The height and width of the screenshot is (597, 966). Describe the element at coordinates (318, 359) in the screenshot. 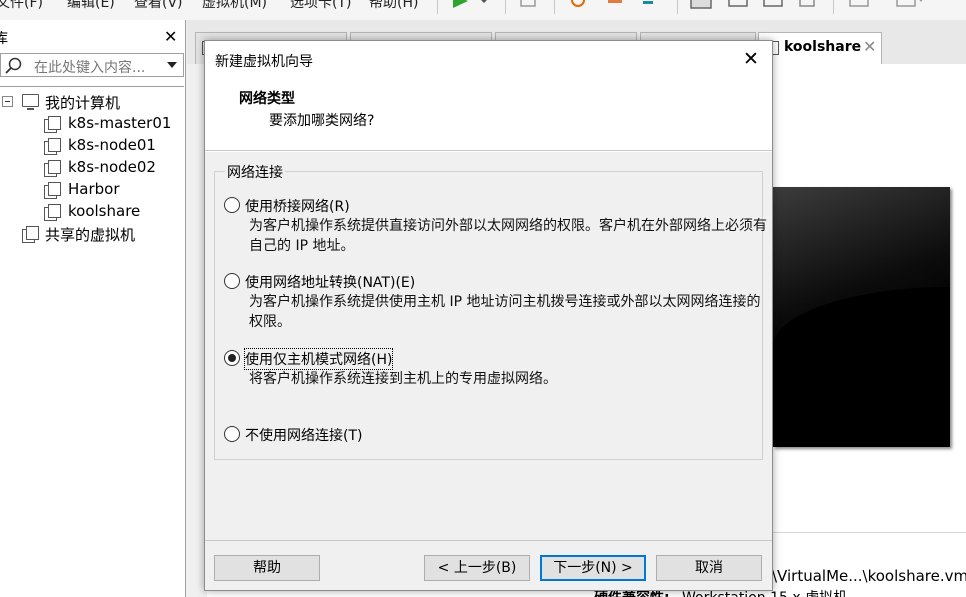

I see `radio-label: 使用仅主机模式网络(H)` at that location.